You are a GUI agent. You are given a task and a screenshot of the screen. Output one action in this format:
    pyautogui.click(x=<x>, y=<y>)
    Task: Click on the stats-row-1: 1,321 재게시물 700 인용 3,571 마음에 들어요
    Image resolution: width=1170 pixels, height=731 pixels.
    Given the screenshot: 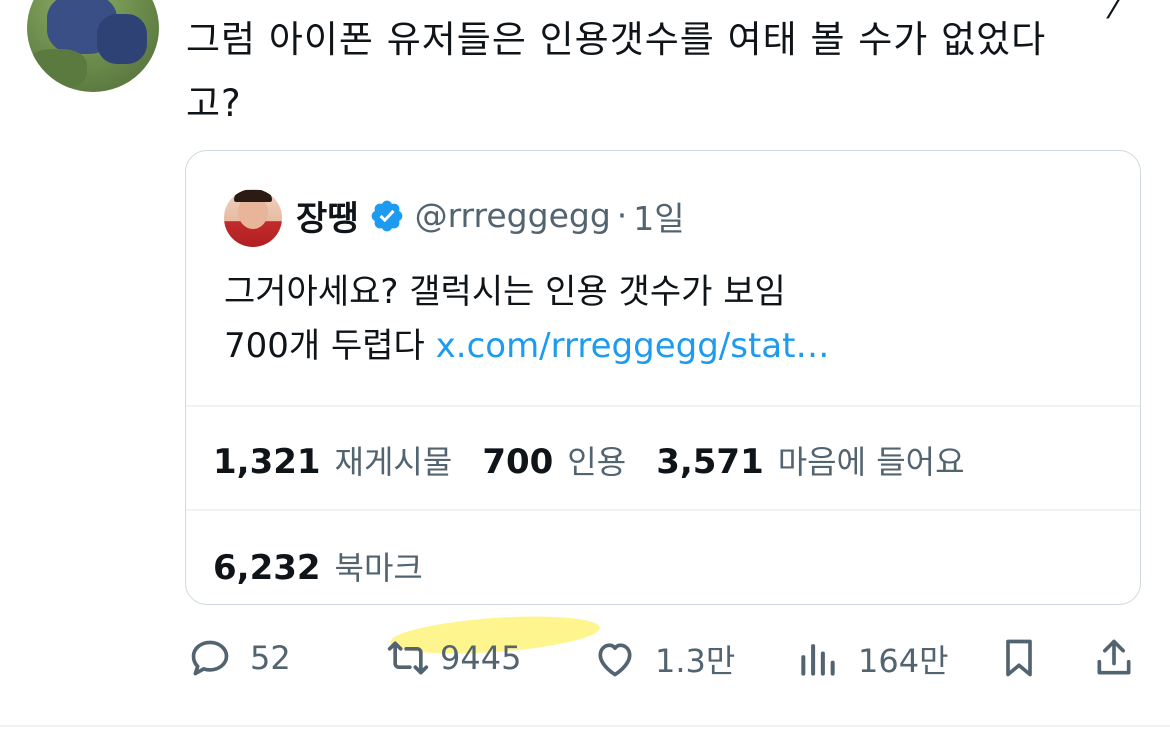 What is the action you would take?
    pyautogui.click(x=604, y=460)
    